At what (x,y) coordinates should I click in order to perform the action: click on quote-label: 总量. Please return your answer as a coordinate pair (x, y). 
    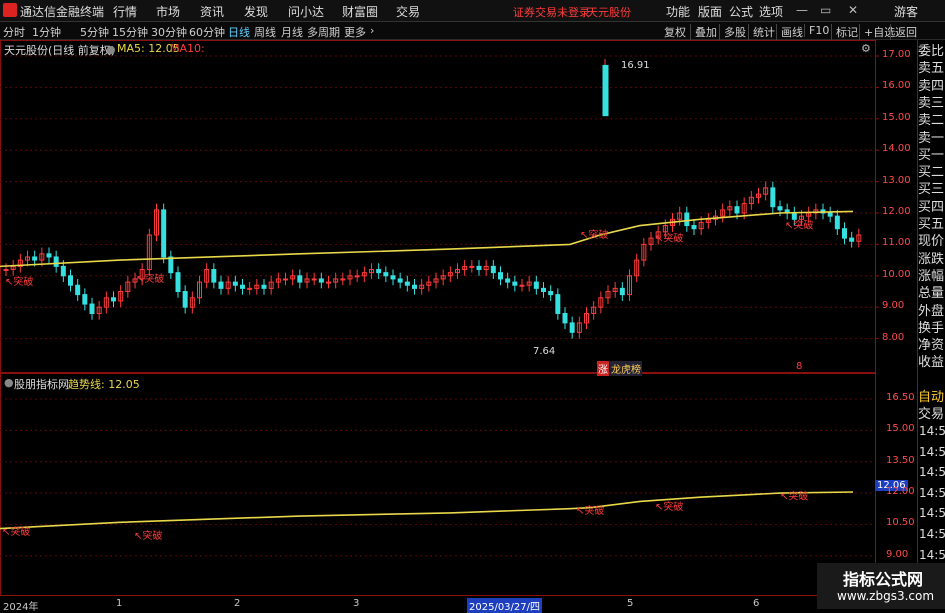
    Looking at the image, I should click on (931, 294).